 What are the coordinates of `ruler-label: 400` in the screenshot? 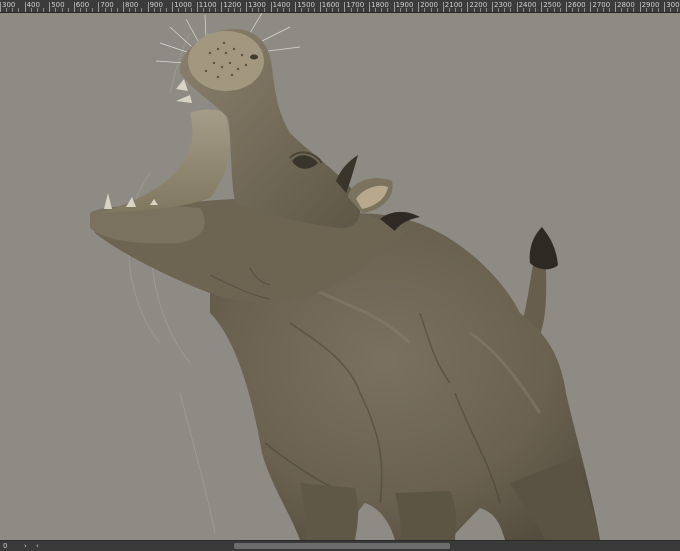 It's located at (33, 5).